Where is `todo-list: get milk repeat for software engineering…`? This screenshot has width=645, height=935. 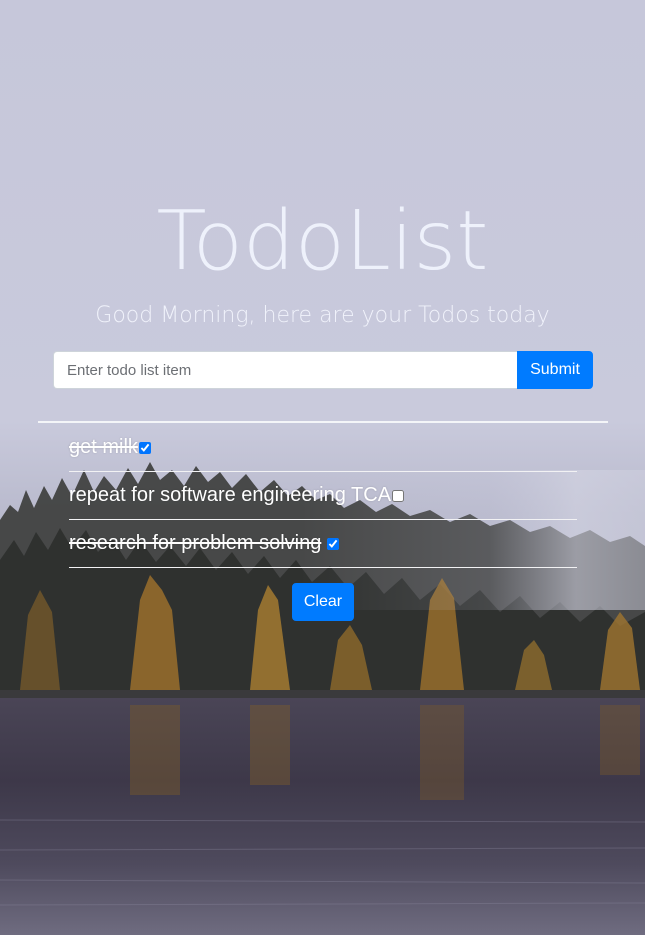
todo-list: get milk repeat for software engineering… is located at coordinates (323, 496).